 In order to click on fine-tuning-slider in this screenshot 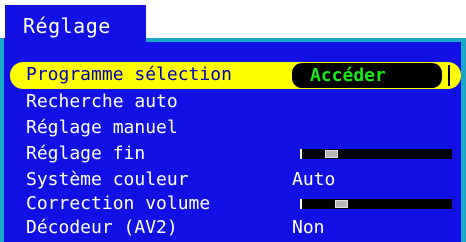, I will do `click(376, 154)`.